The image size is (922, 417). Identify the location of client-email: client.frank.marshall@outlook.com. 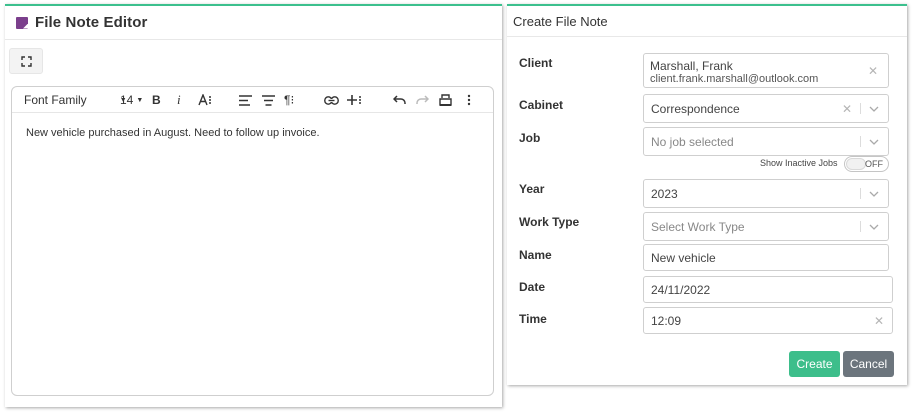
(734, 79).